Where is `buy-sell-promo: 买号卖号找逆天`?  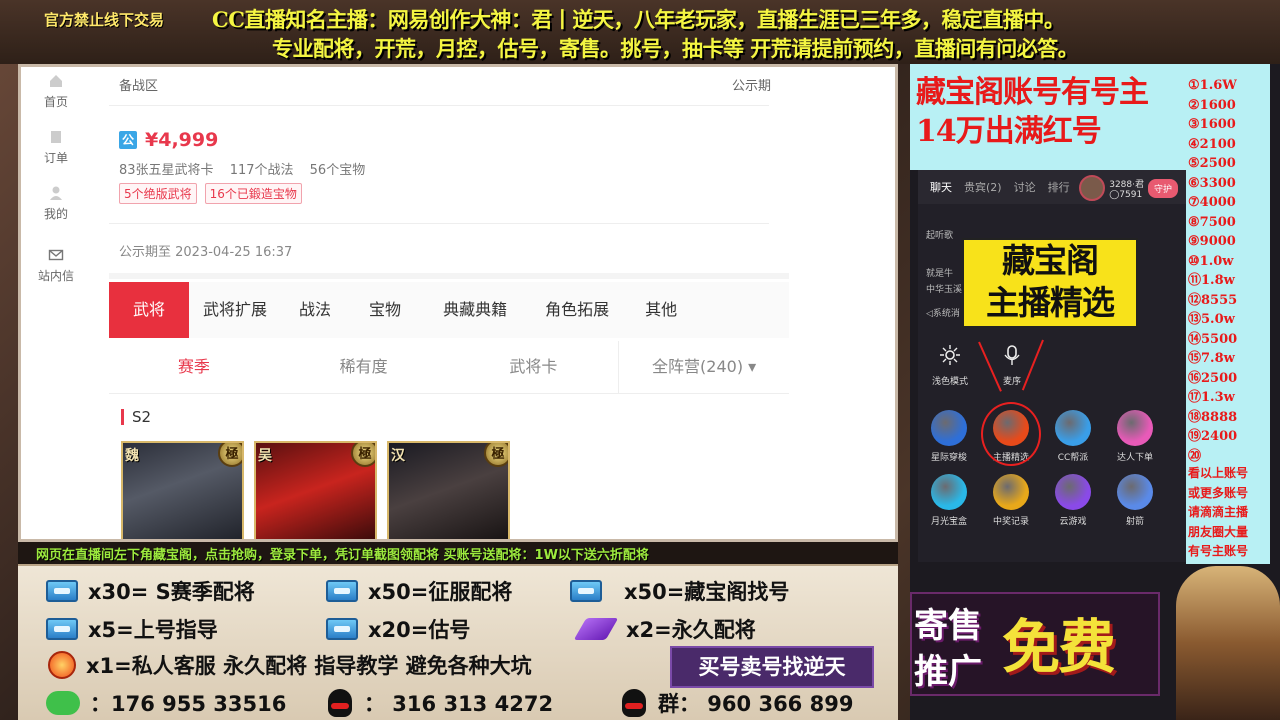 buy-sell-promo: 买号卖号找逆天 is located at coordinates (772, 667).